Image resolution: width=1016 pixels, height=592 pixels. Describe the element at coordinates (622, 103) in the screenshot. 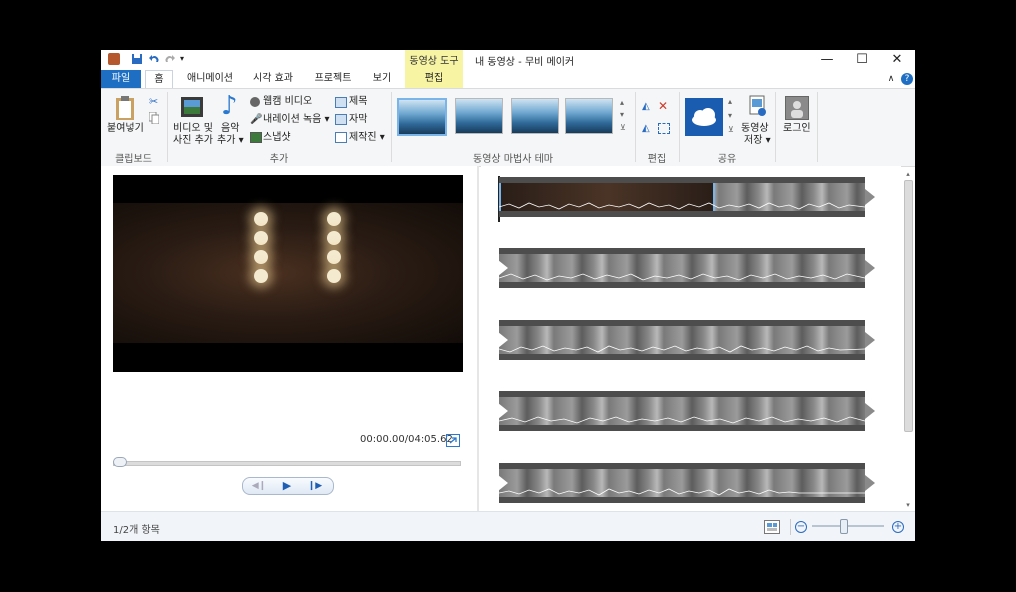

I see `gallery-scroll-up-icon: ▴` at that location.